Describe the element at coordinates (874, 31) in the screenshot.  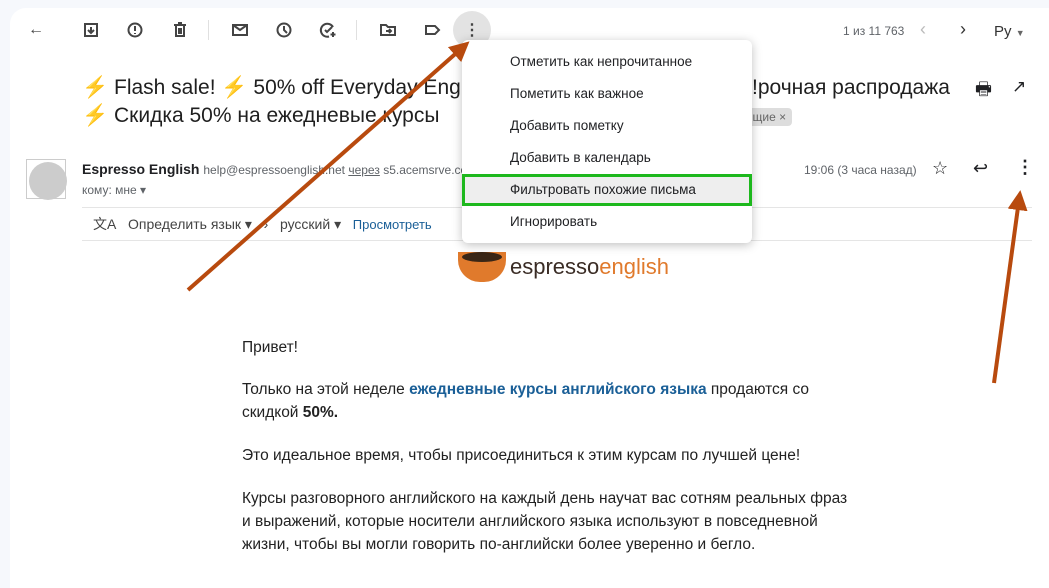
I see `message-counter: 1 из 11 763` at that location.